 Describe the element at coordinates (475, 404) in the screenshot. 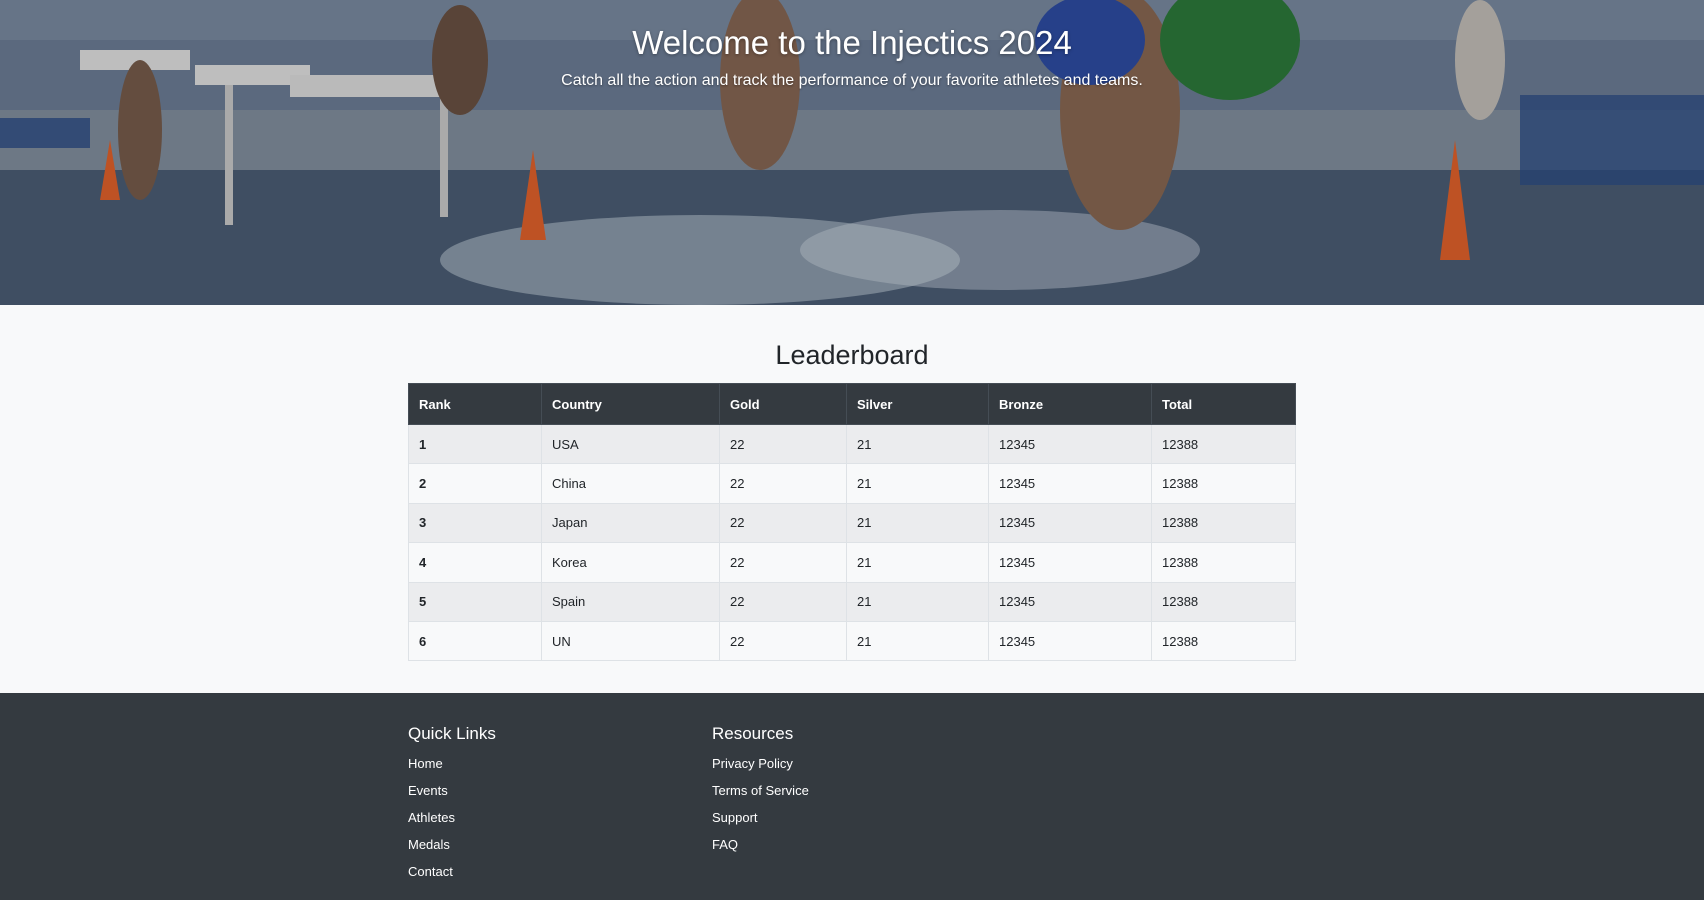

I see `column-header-rank: Rank` at that location.